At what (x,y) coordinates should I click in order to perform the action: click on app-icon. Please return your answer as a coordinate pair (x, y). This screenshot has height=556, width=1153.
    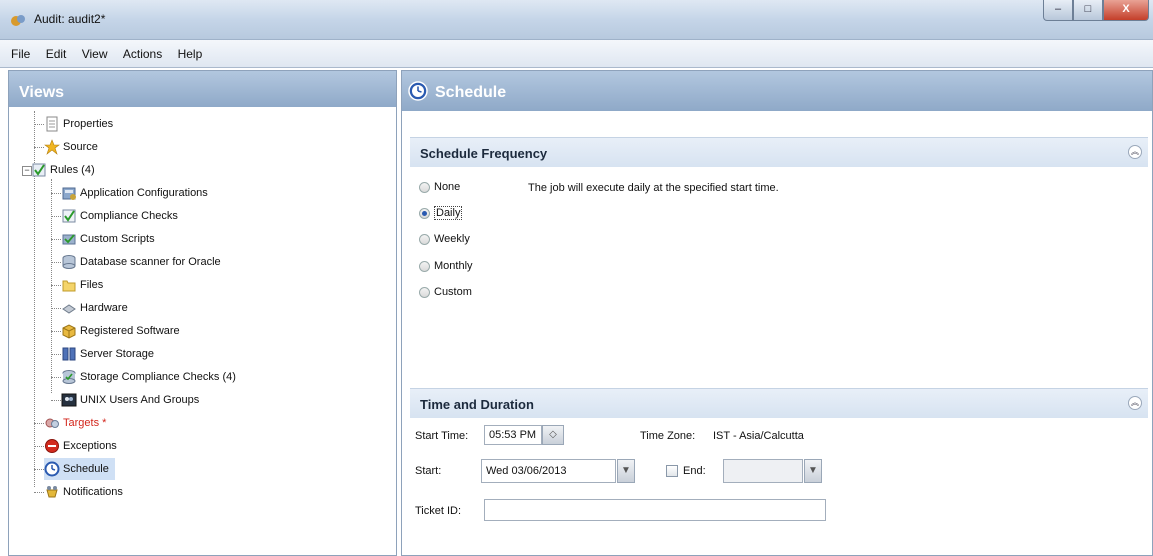
    Looking at the image, I should click on (18, 20).